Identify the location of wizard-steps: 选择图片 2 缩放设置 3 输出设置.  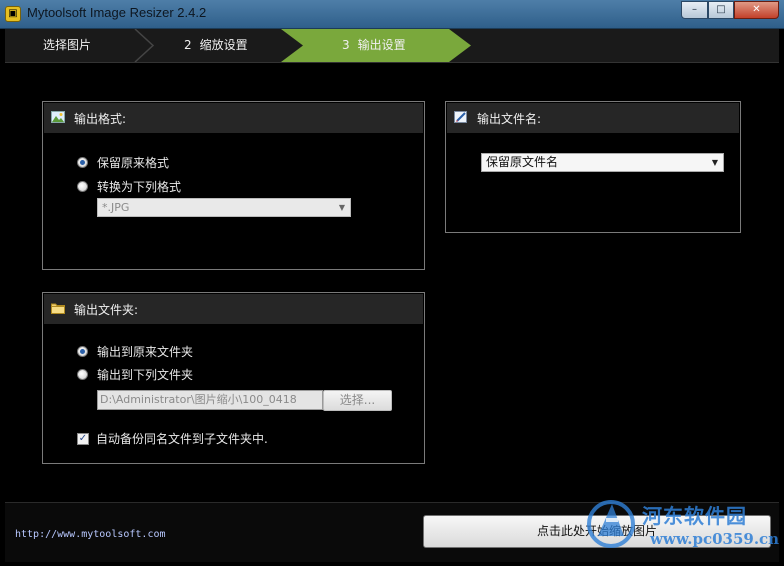
(392, 46).